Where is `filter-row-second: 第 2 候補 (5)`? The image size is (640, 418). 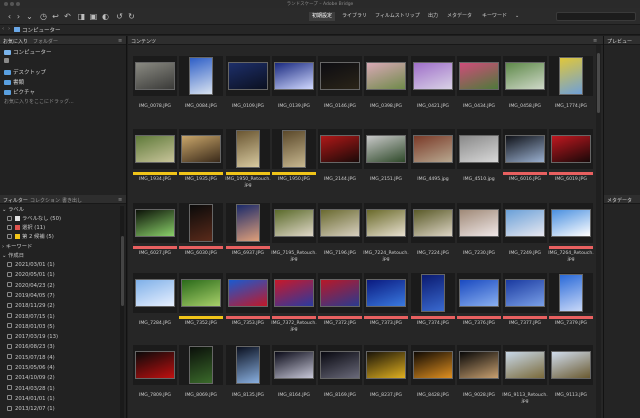 filter-row-second: 第 2 候補 (5) is located at coordinates (30, 237).